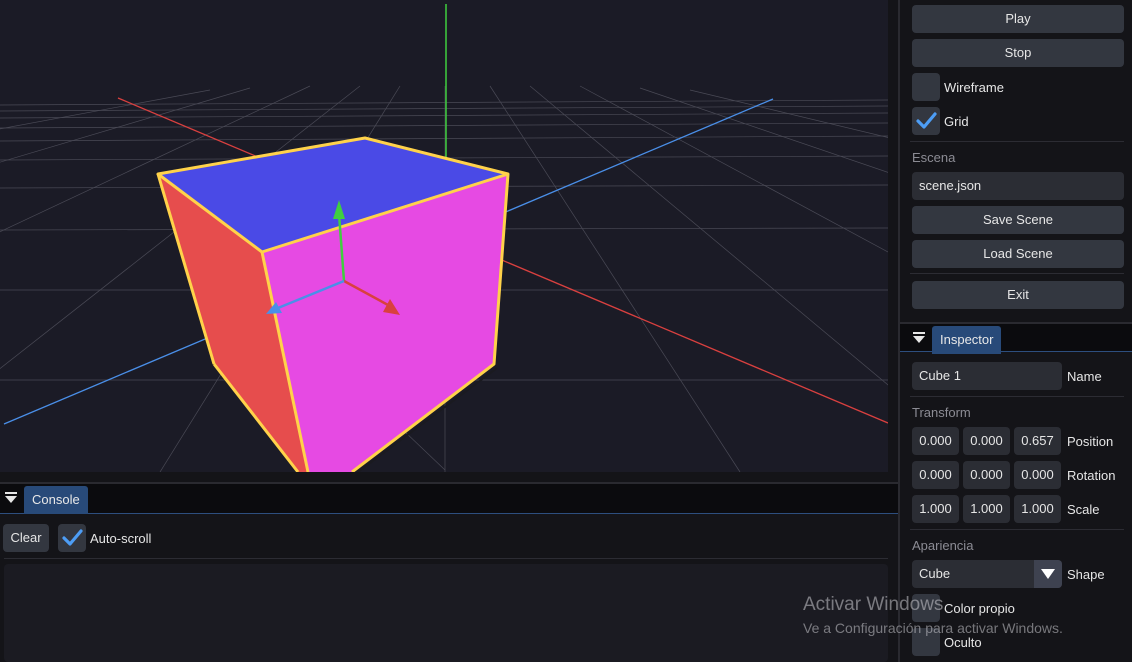  Describe the element at coordinates (449, 499) in the screenshot. I see `console-tabbar: Console` at that location.